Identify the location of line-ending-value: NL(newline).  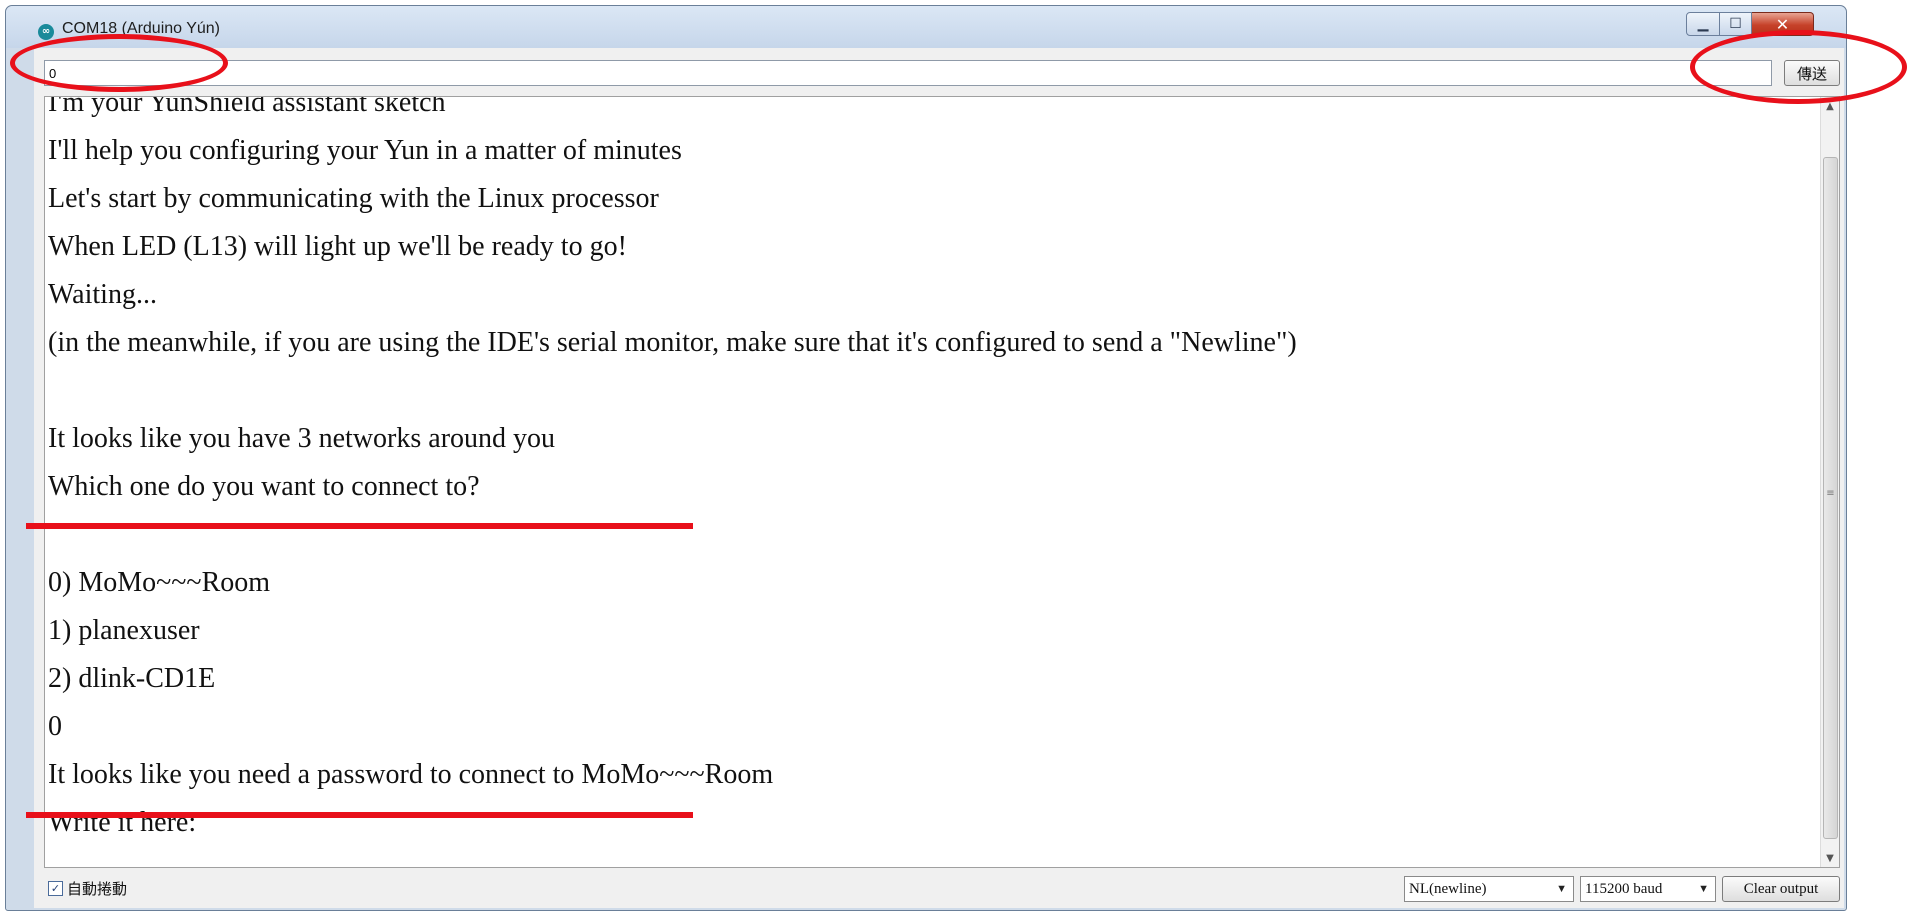
(1448, 888).